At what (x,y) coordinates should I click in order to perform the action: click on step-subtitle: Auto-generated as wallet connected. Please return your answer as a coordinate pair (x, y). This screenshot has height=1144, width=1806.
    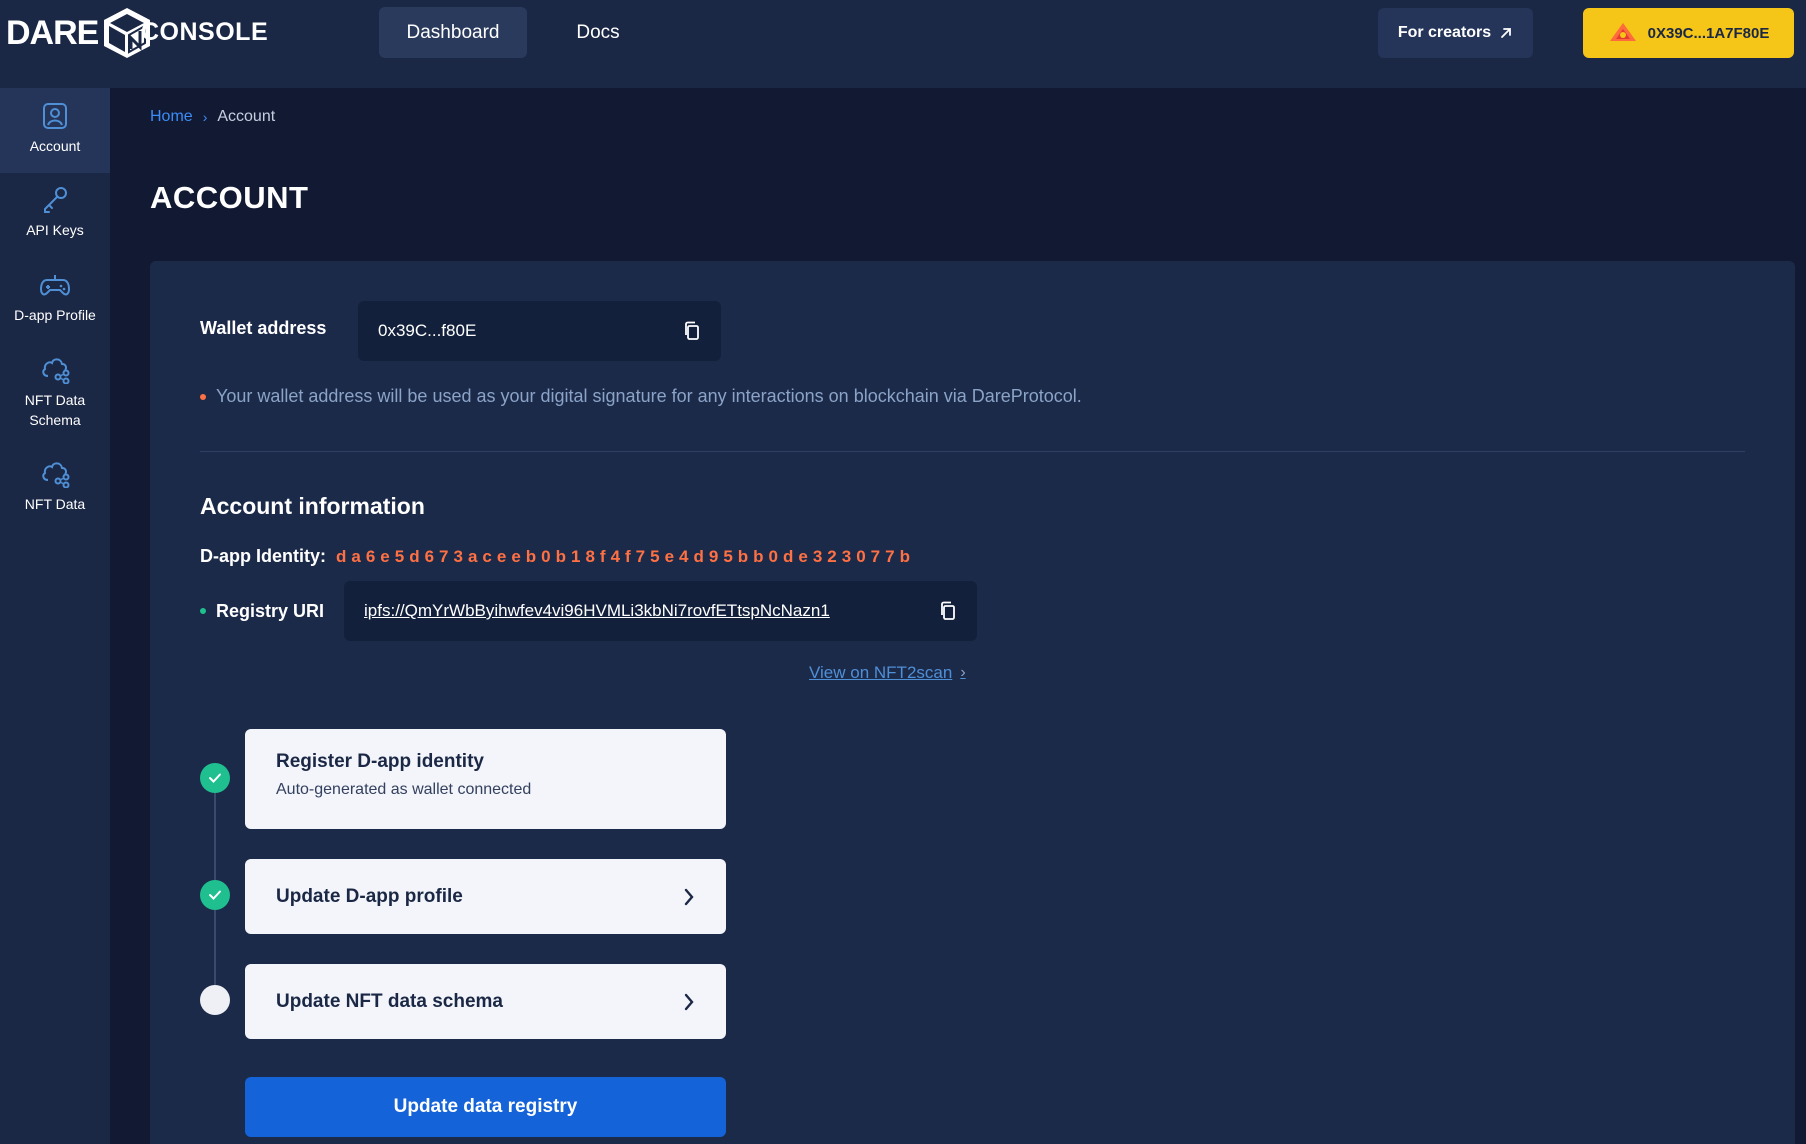
    Looking at the image, I should click on (404, 789).